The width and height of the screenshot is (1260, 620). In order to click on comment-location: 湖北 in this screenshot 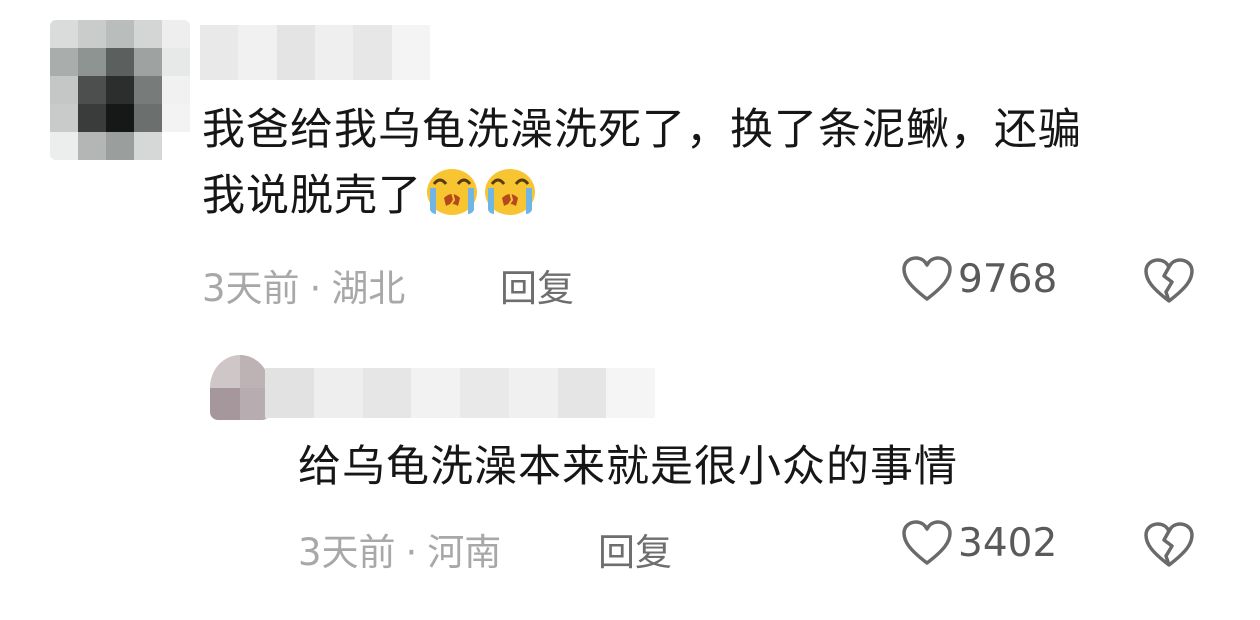, I will do `click(368, 288)`.